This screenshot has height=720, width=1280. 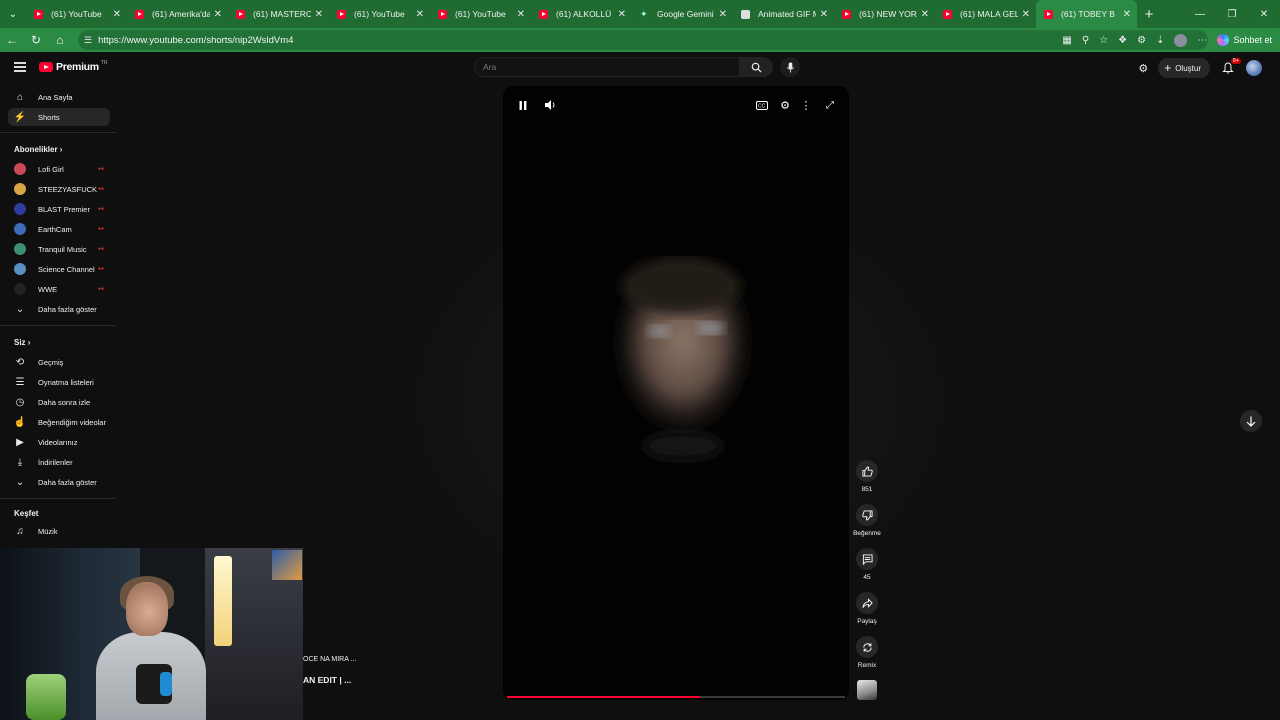 What do you see at coordinates (12, 40) in the screenshot?
I see `back-button: ←` at bounding box center [12, 40].